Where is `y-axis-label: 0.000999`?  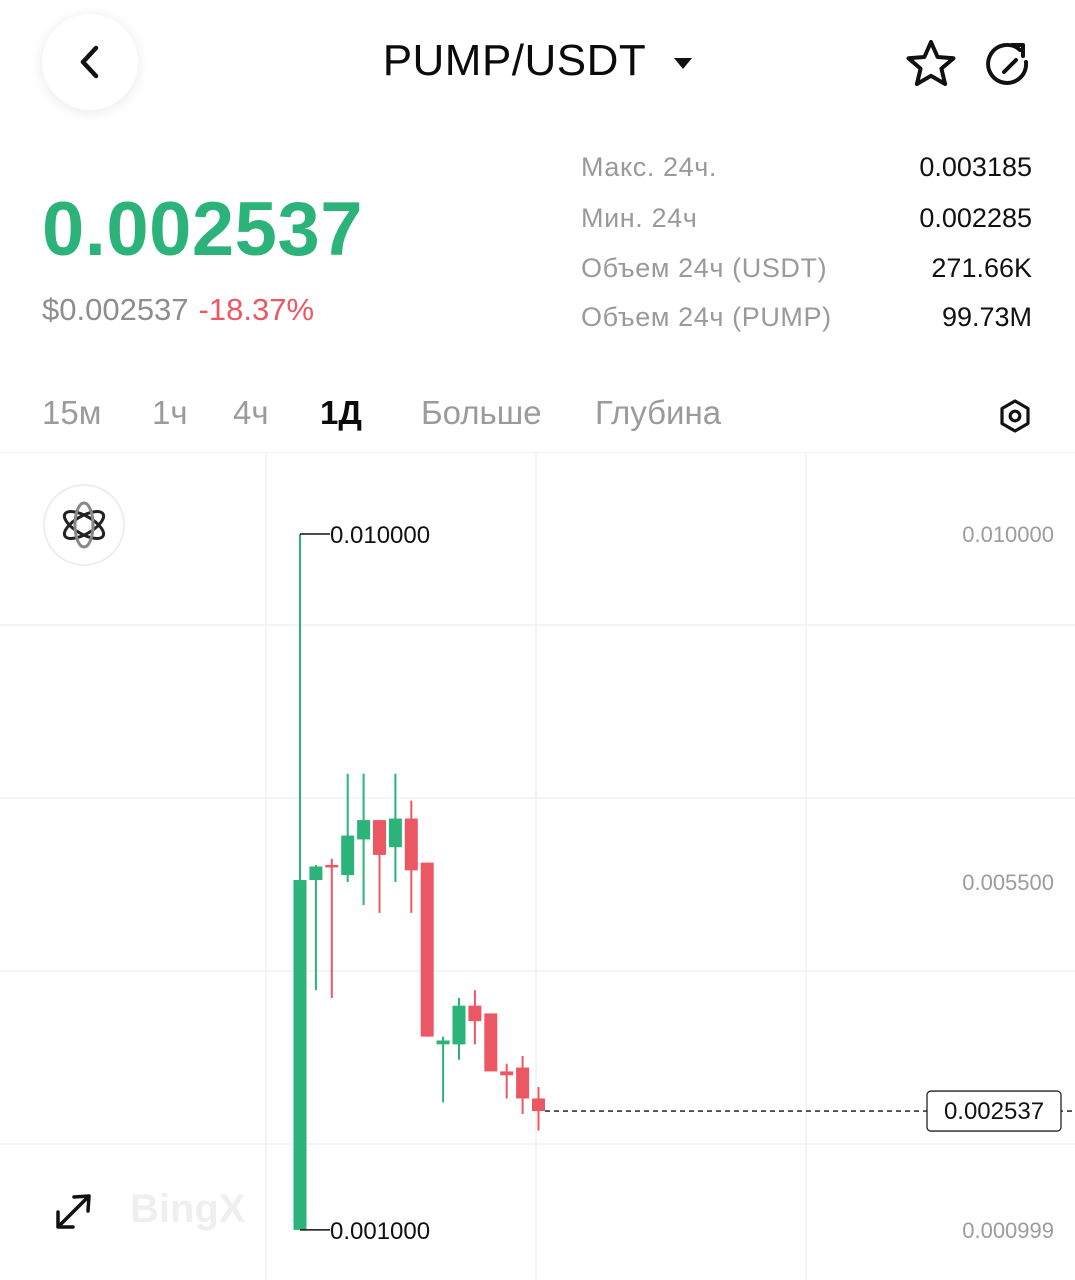 y-axis-label: 0.000999 is located at coordinates (1008, 1230).